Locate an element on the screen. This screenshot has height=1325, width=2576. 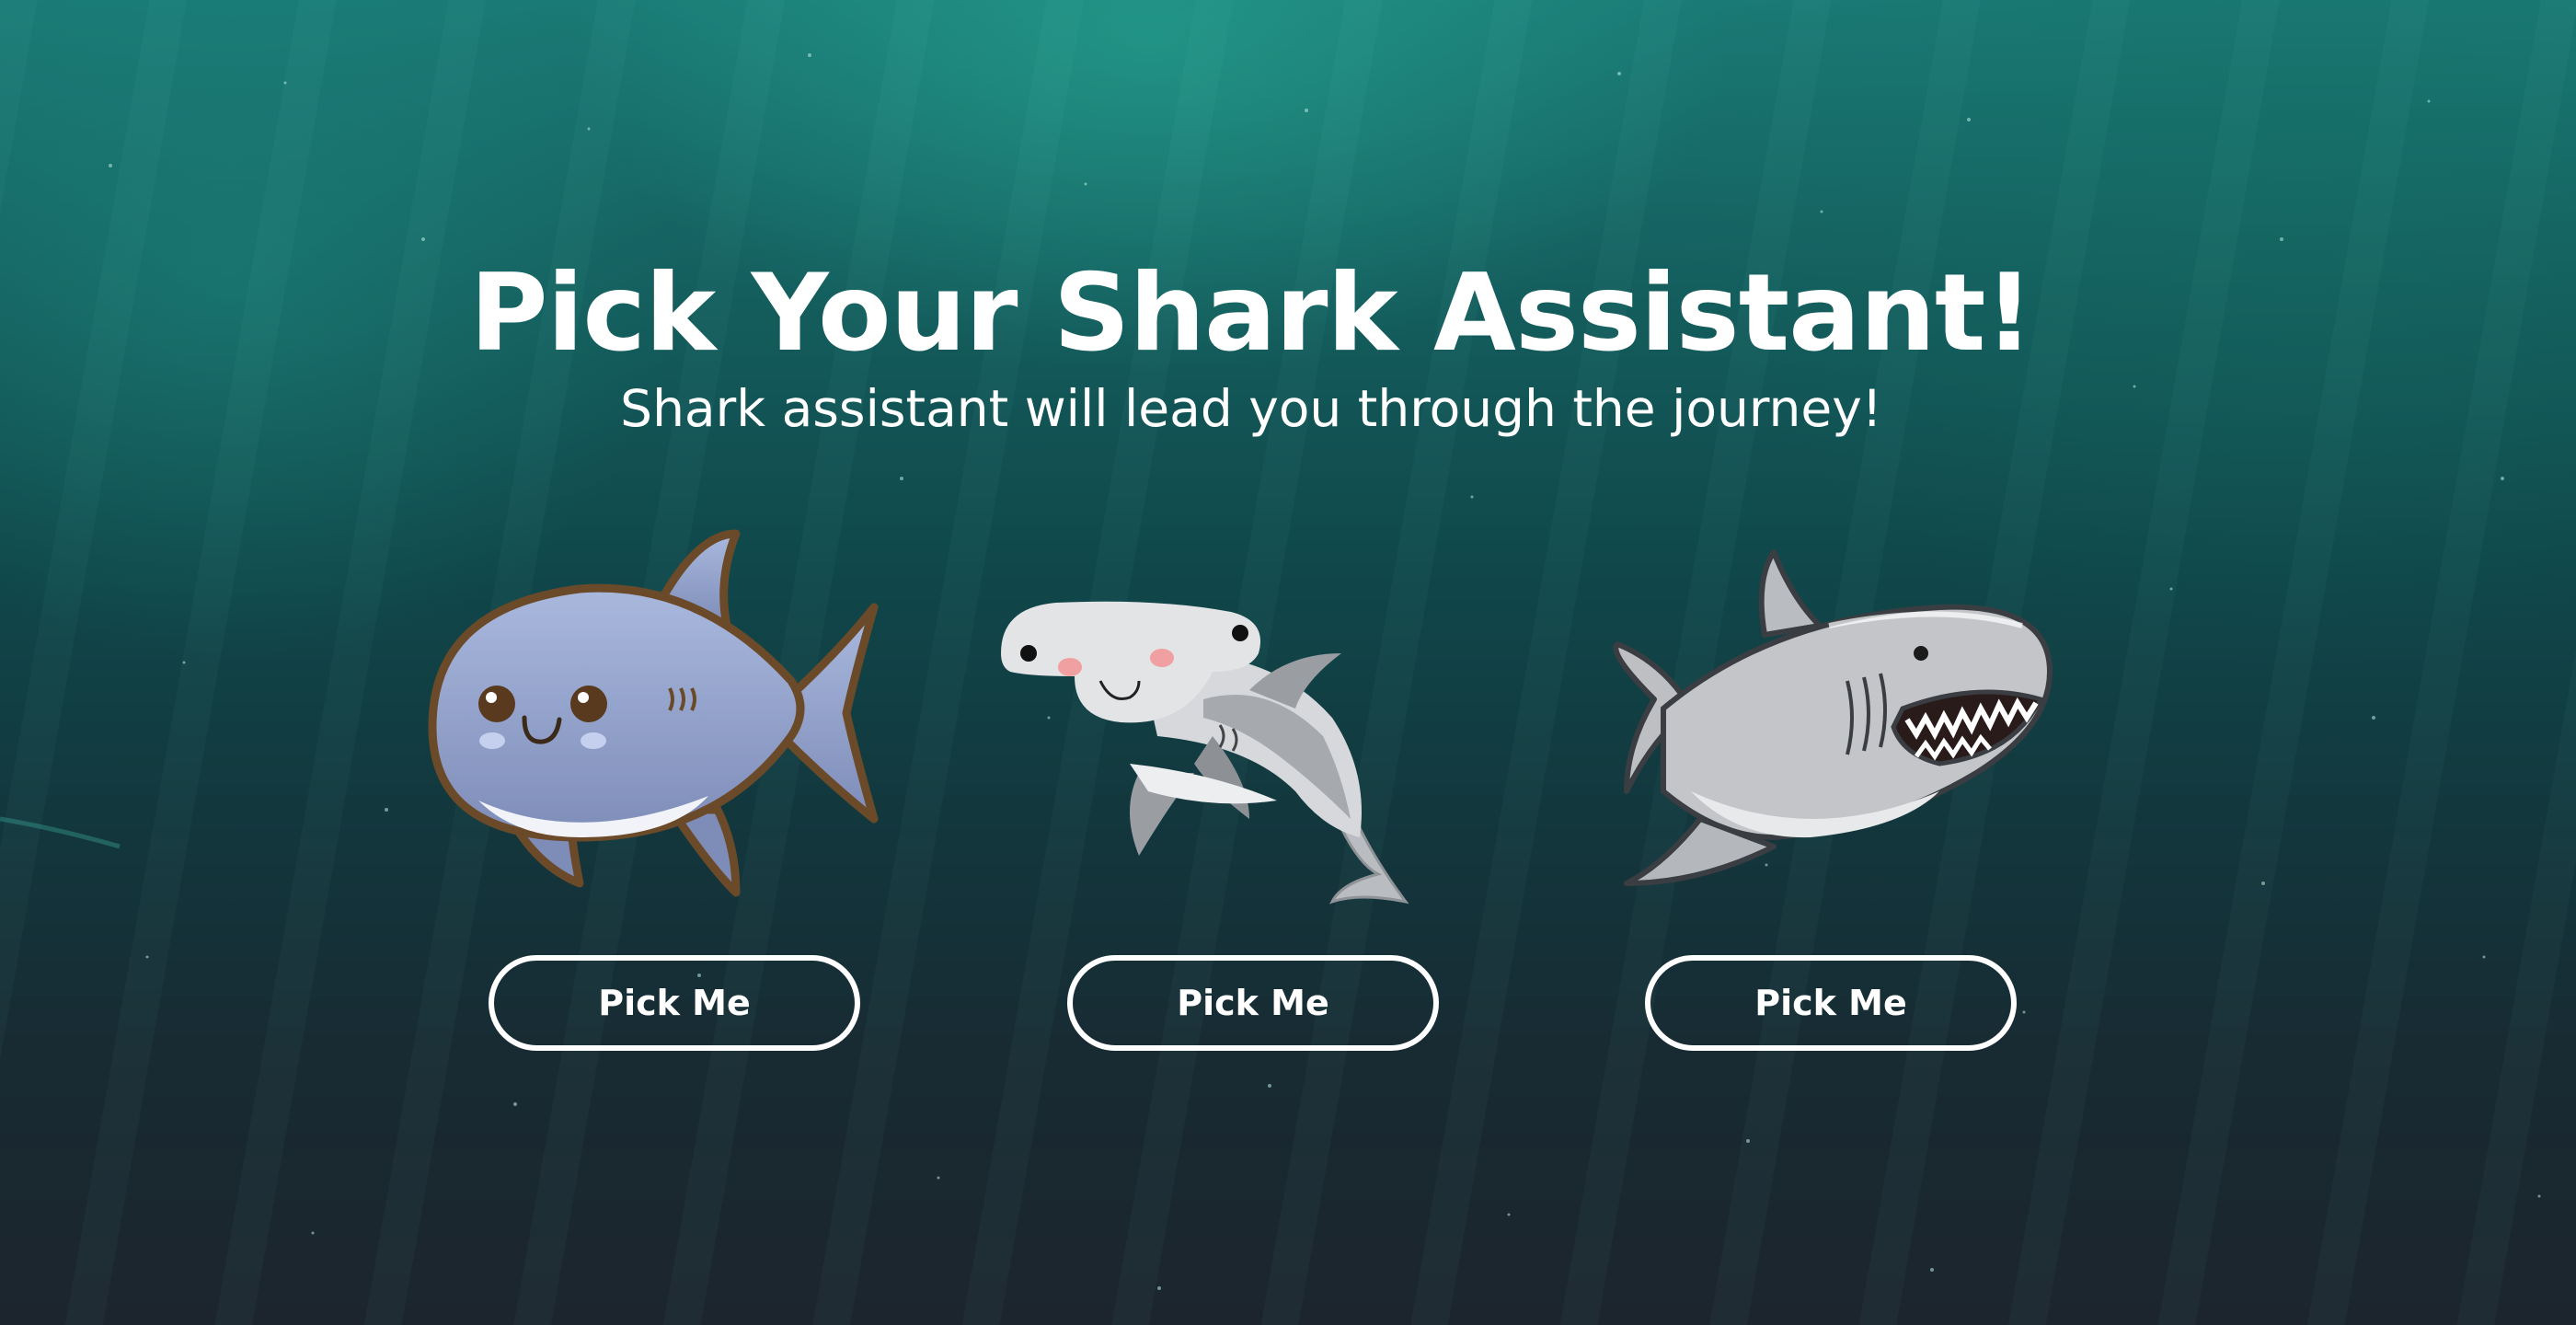
shark-card-great-white: Pick Me is located at coordinates (1838, 791).